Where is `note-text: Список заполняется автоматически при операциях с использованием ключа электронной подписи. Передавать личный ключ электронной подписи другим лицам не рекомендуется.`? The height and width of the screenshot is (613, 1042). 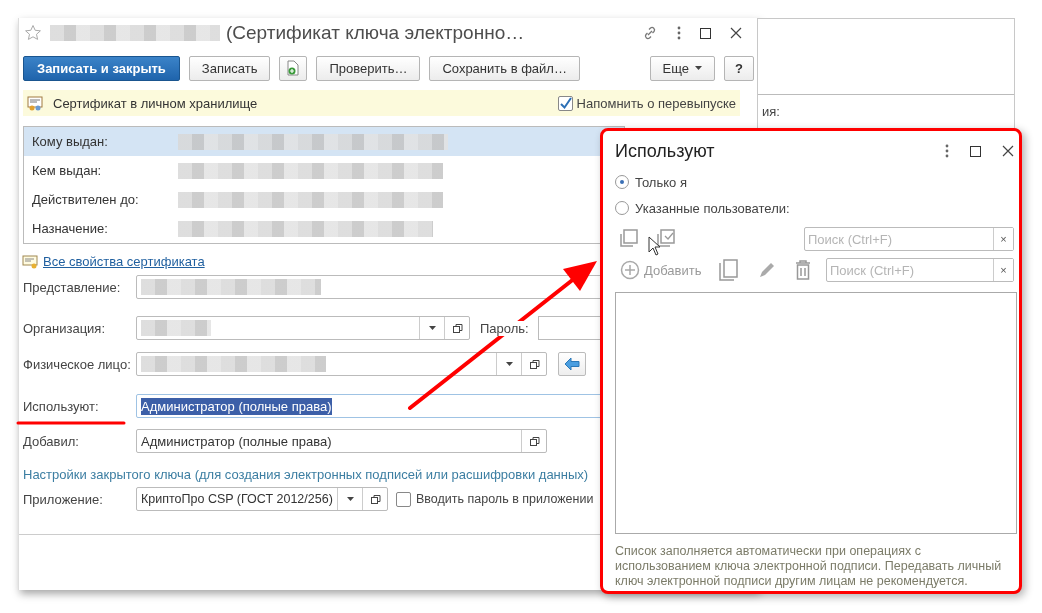
note-text: Список заполняется автоматически при операциях с использованием ключа электронной подписи. Передавать личный ключ электронной подписи другим лицам не рекомендуется. is located at coordinates (809, 566).